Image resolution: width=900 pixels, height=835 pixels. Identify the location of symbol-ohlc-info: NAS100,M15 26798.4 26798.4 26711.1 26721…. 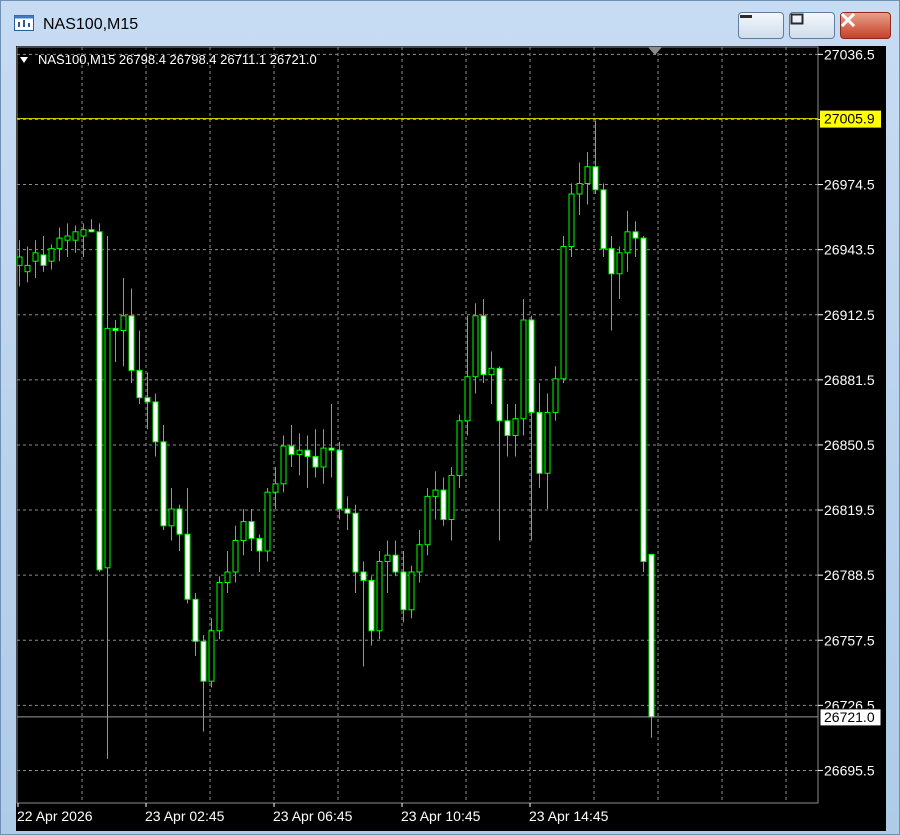
(177, 59).